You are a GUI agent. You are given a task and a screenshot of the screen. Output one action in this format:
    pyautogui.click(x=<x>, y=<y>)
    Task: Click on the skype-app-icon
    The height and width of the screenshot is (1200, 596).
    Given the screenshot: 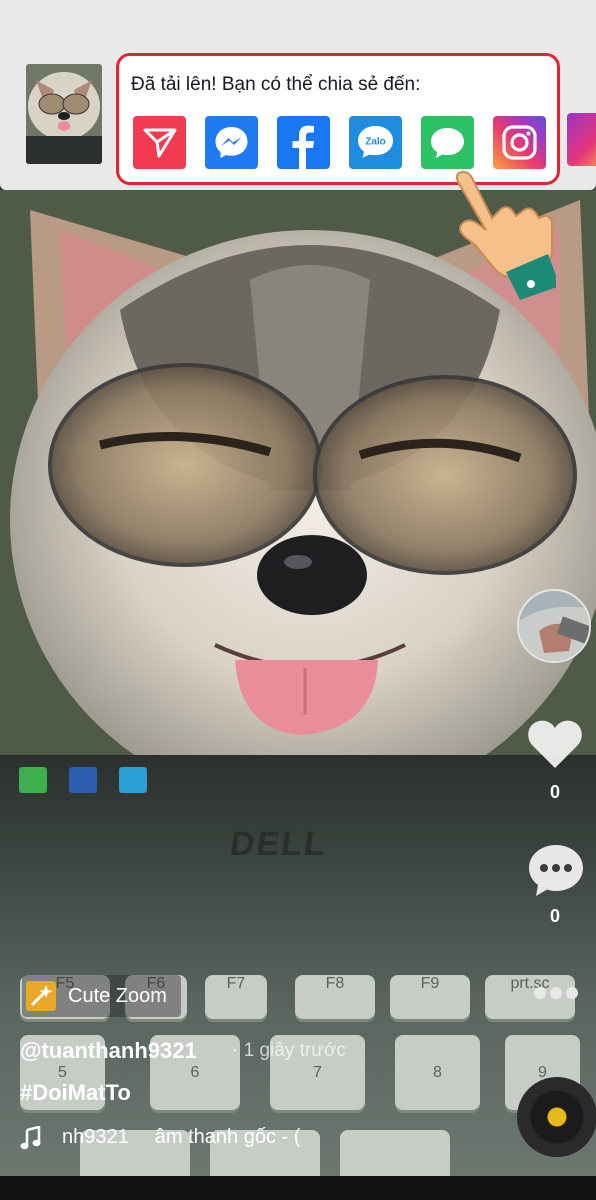 What is the action you would take?
    pyautogui.click(x=133, y=780)
    